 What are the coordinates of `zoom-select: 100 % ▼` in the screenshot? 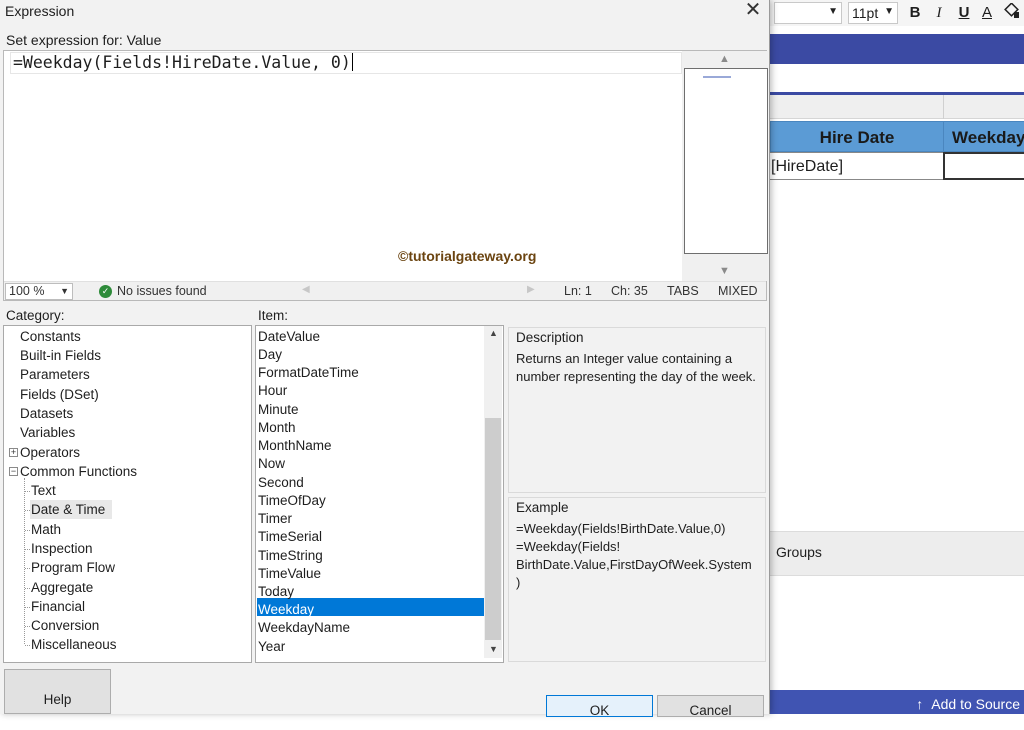 It's located at (39, 291).